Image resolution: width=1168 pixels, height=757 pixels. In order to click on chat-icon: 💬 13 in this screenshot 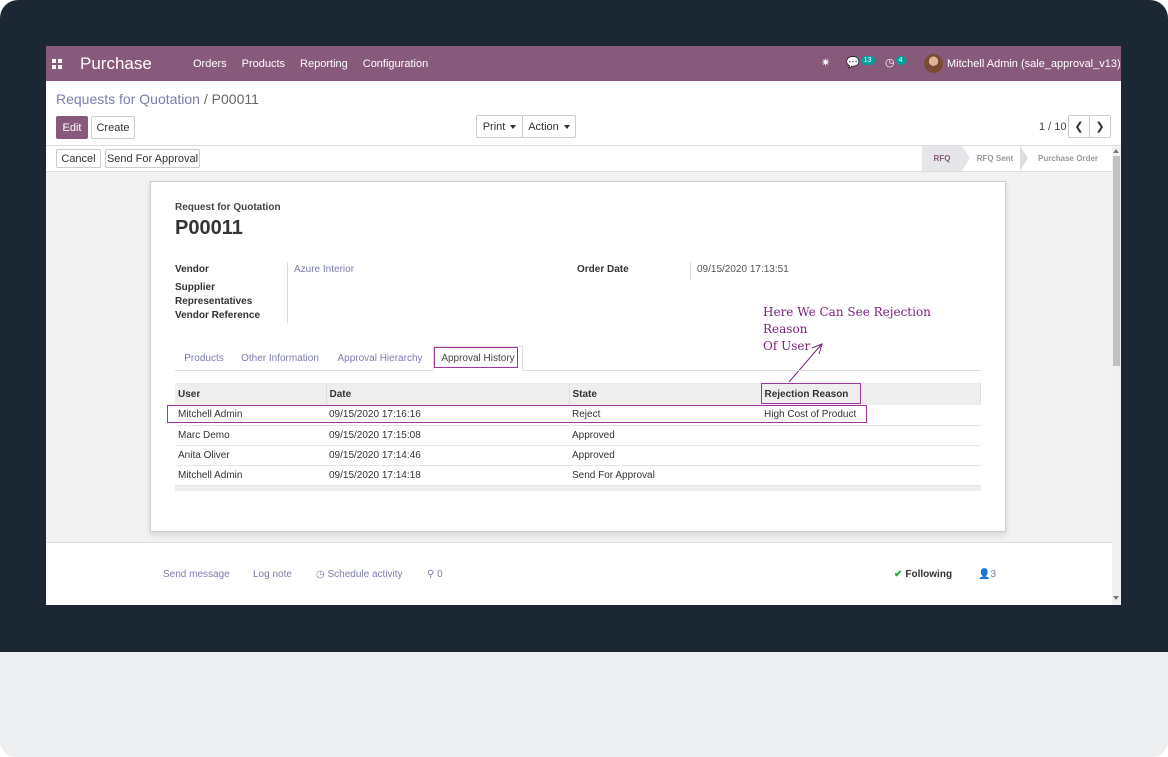, I will do `click(860, 62)`.